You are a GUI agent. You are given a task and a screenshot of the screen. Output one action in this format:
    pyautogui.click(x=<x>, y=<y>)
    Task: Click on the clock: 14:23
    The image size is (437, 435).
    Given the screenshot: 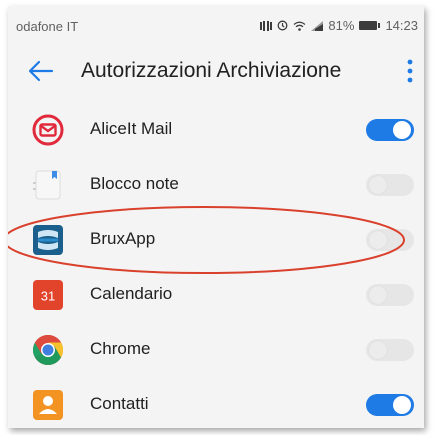 What is the action you would take?
    pyautogui.click(x=401, y=25)
    